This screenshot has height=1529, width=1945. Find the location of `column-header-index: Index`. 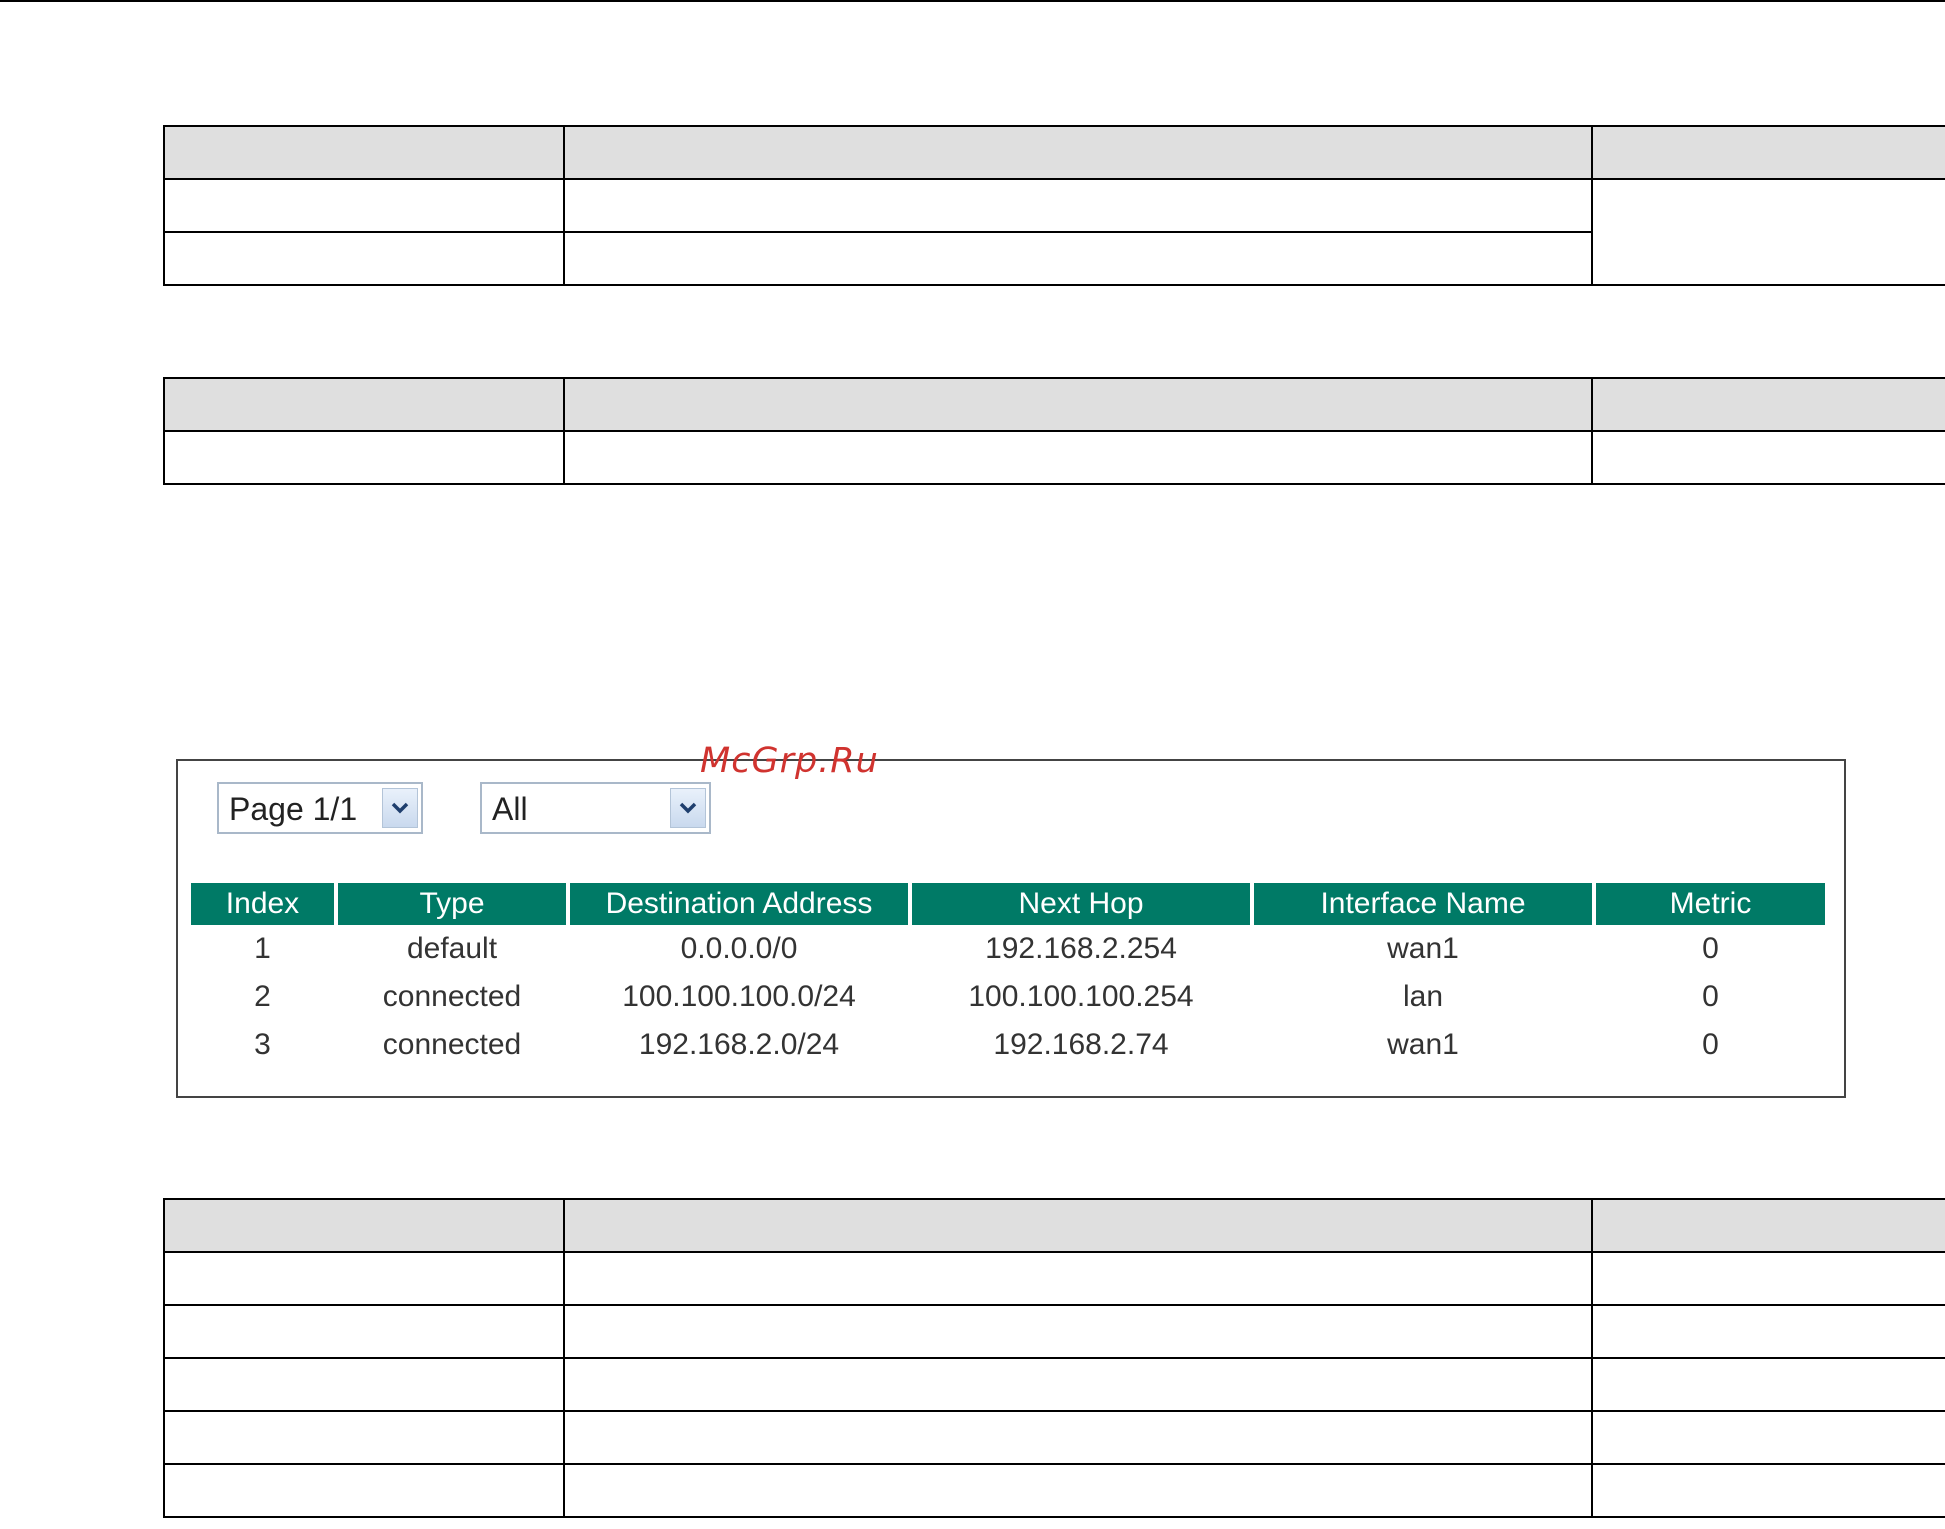

column-header-index: Index is located at coordinates (262, 904).